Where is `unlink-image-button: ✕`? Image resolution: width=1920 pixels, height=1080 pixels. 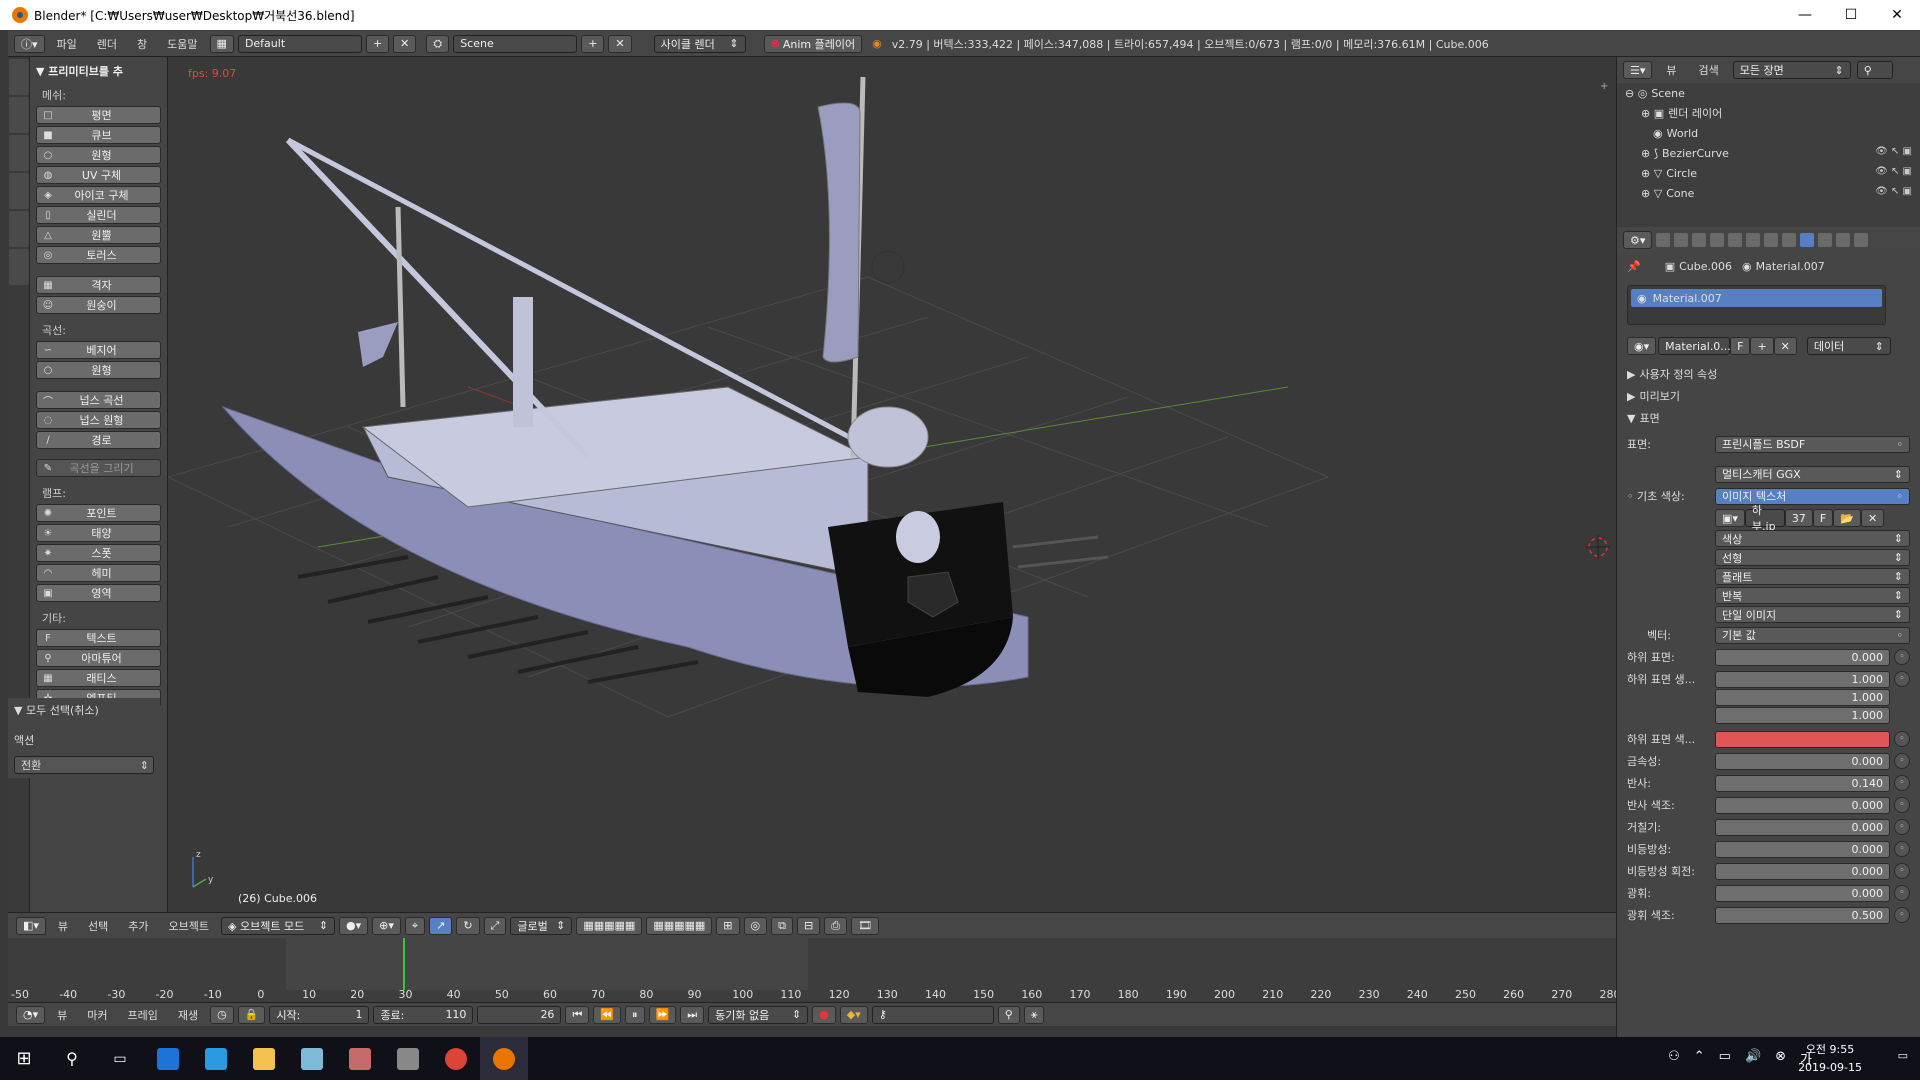
unlink-image-button: ✕ is located at coordinates (1872, 518).